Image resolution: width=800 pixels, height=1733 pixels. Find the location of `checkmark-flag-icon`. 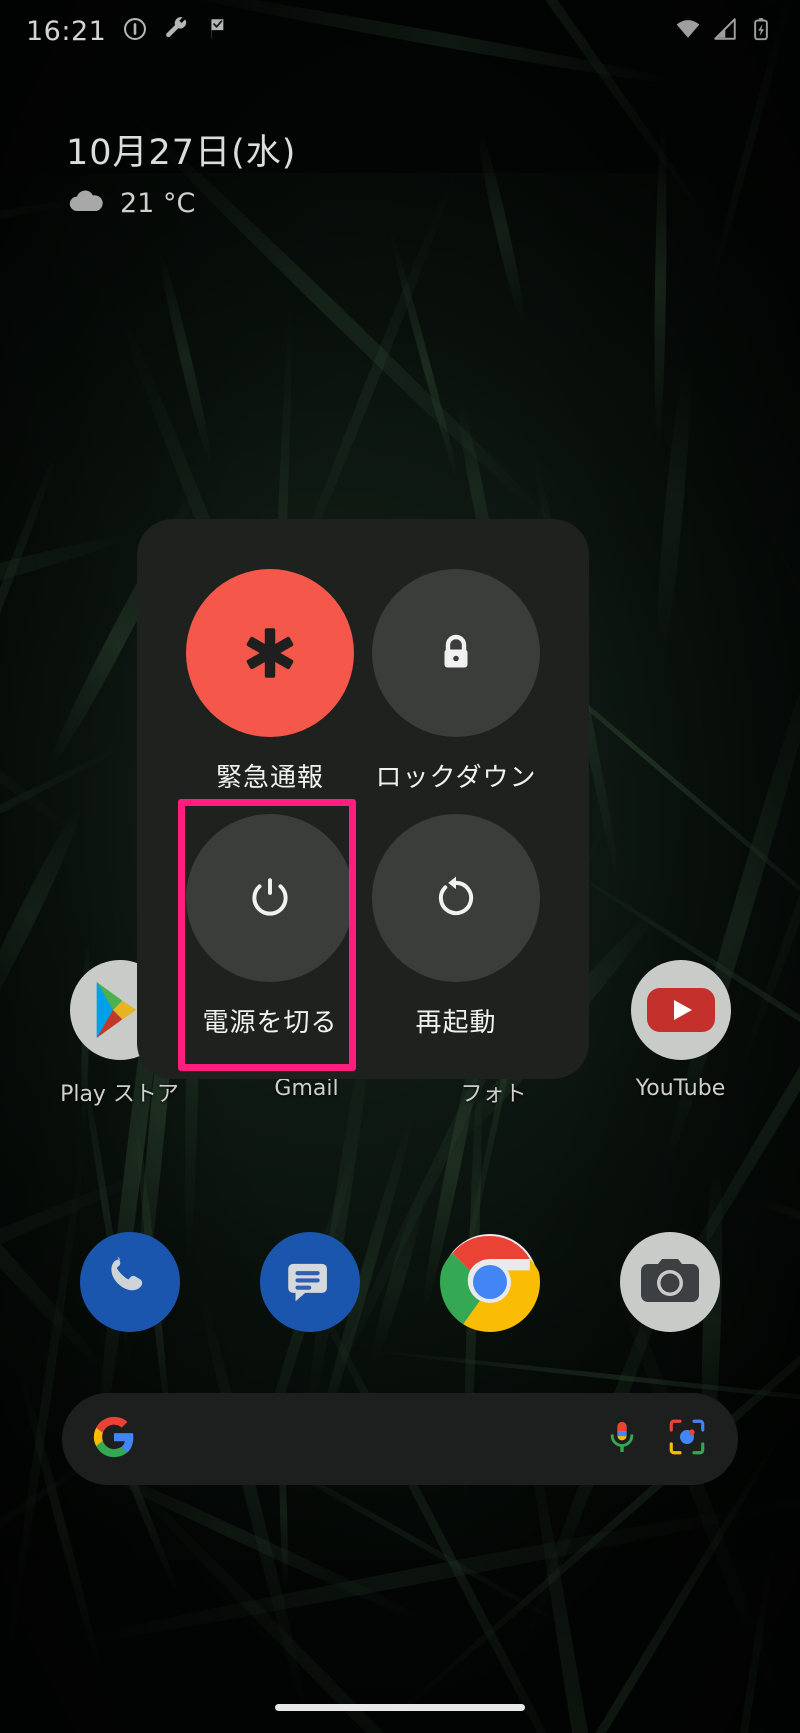

checkmark-flag-icon is located at coordinates (219, 31).